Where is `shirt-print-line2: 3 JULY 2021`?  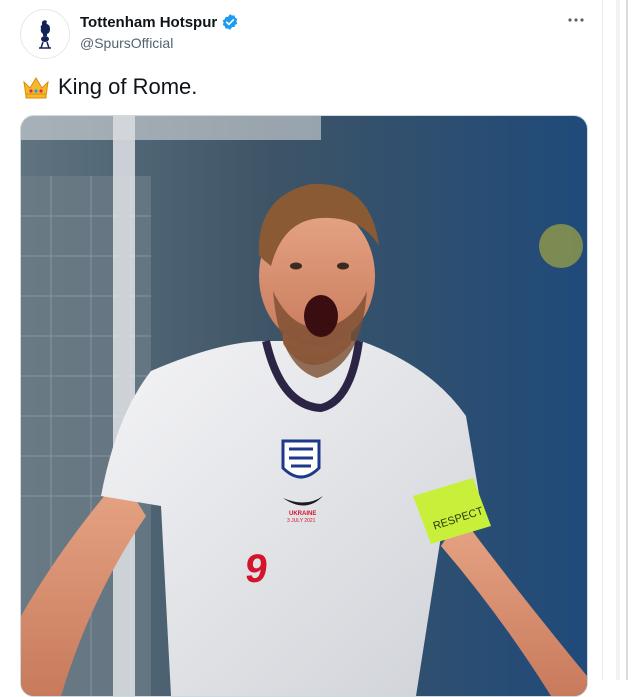 shirt-print-line2: 3 JULY 2021 is located at coordinates (301, 521).